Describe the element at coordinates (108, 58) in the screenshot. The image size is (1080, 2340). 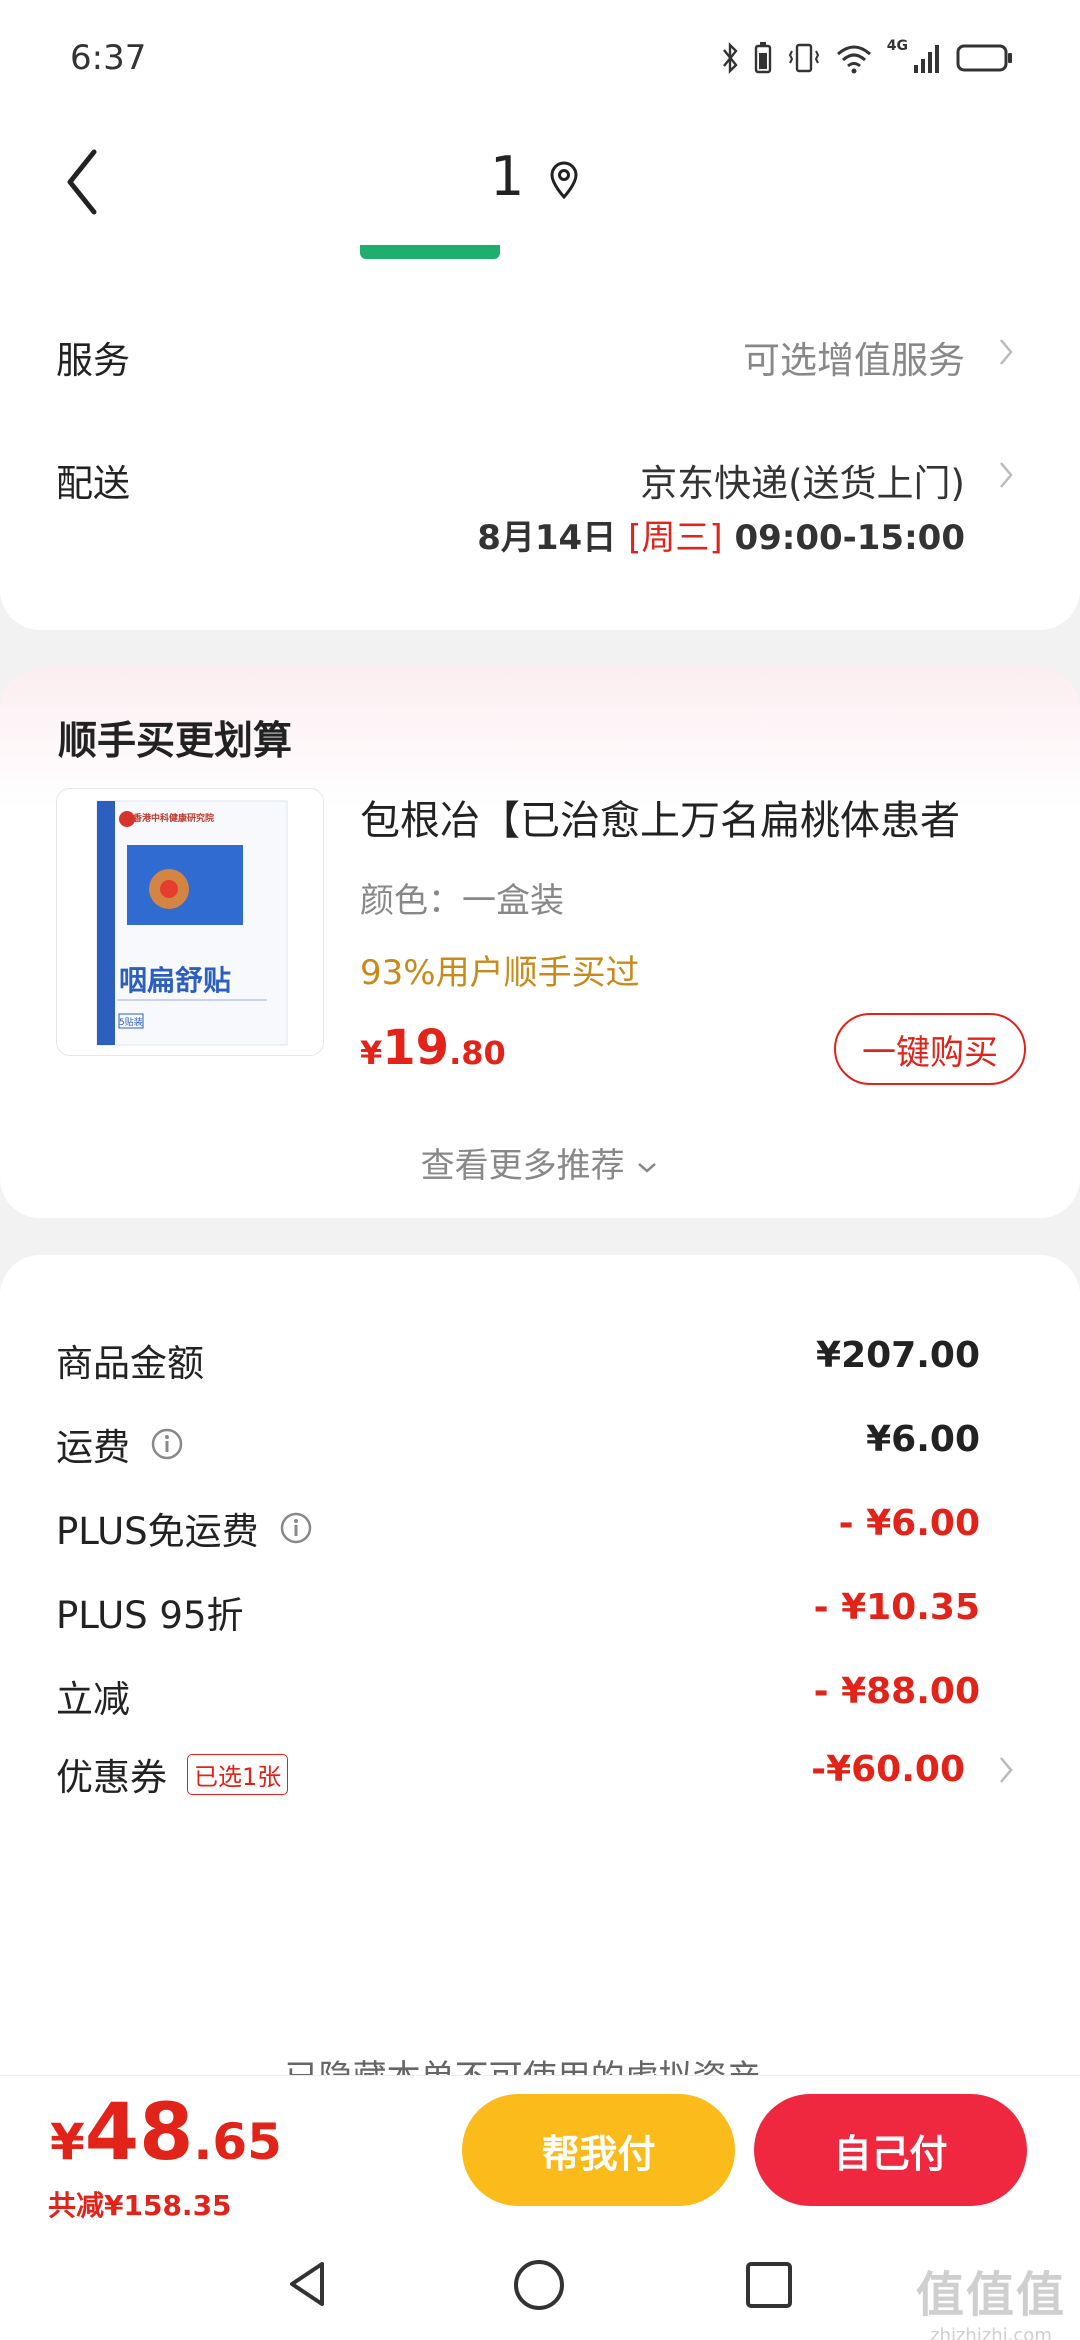
I see `status-time: 6:37` at that location.